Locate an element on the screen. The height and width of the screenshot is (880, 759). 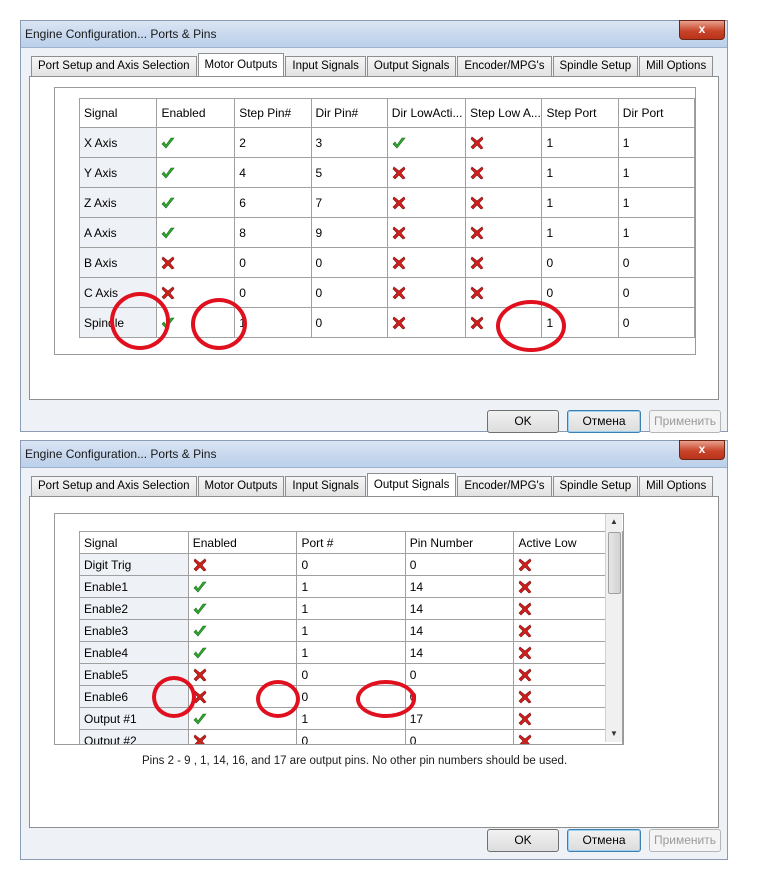
tab-output-signals: Output Signals is located at coordinates (411, 484).